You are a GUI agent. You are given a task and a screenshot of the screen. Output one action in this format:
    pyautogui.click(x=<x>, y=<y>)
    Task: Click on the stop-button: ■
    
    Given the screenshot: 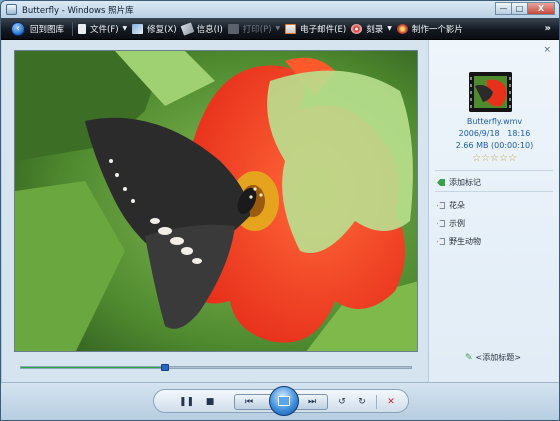 What is the action you would take?
    pyautogui.click(x=210, y=402)
    